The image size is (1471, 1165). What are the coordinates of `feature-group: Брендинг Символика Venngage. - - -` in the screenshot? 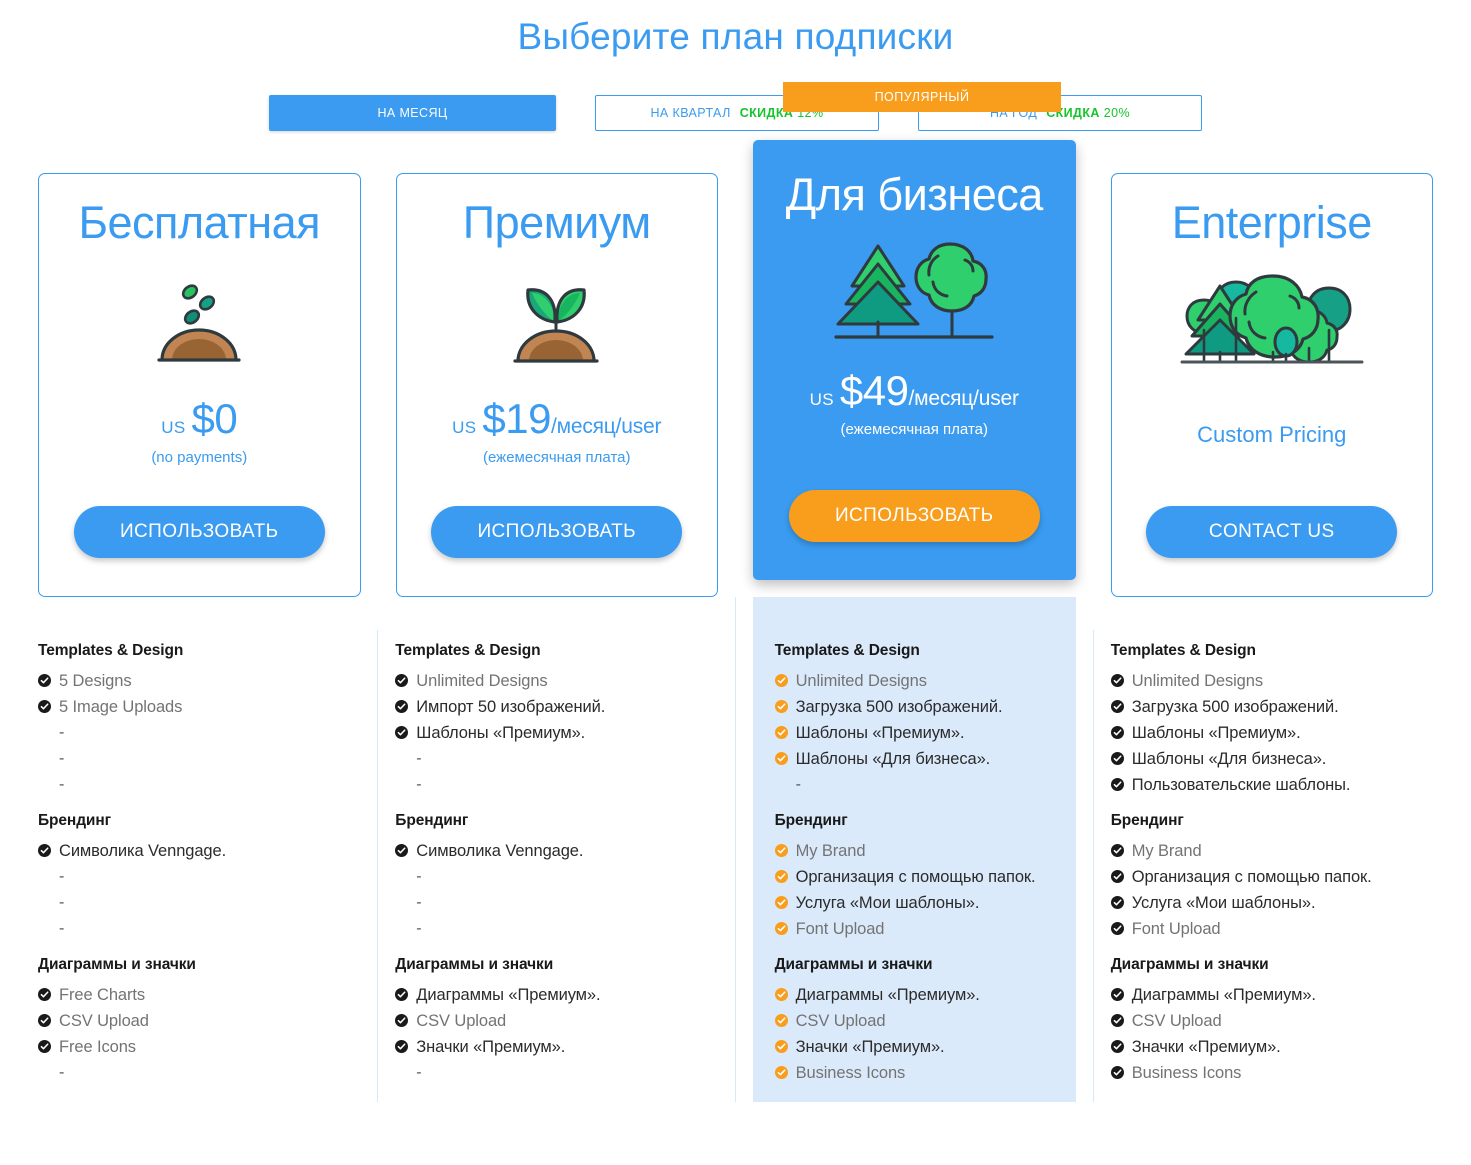 It's located at (199, 877).